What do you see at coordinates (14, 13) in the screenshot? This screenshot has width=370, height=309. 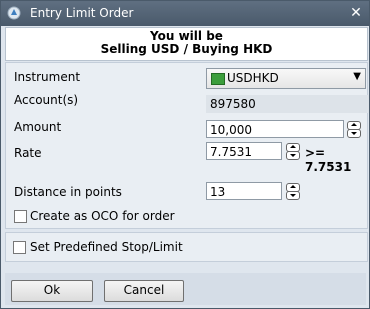 I see `app-icon` at bounding box center [14, 13].